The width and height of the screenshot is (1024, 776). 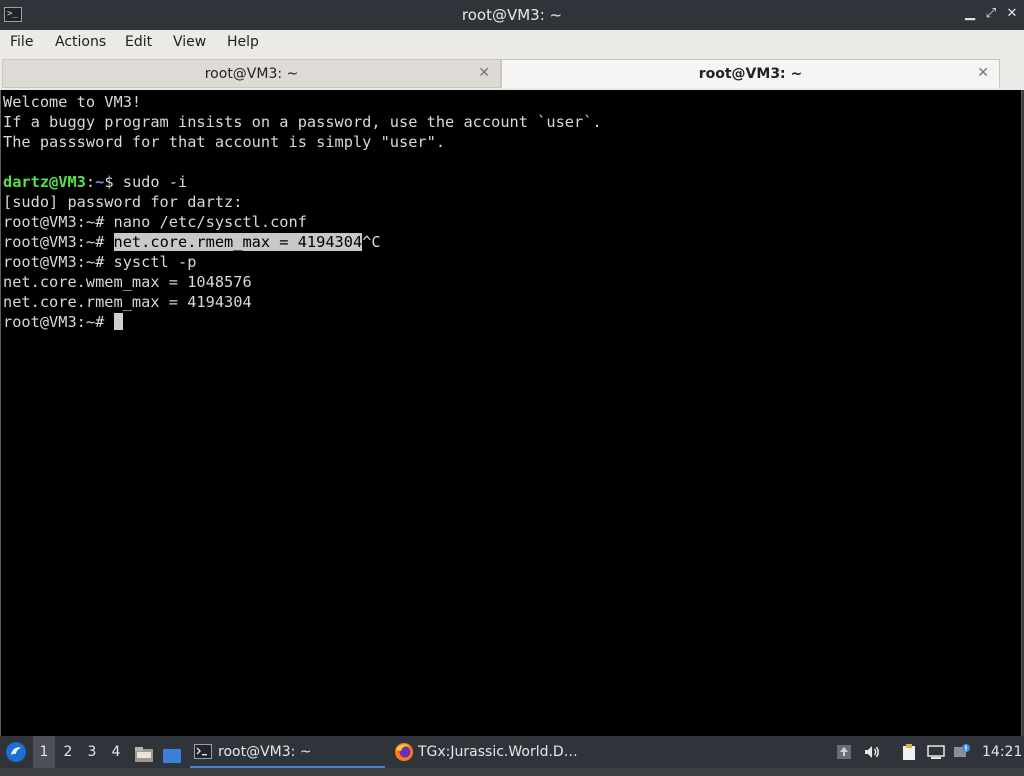 What do you see at coordinates (21, 43) in the screenshot?
I see `menu-file: File` at bounding box center [21, 43].